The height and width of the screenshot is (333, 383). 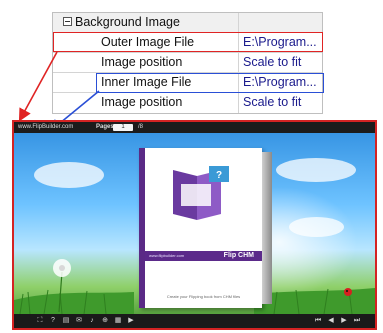 I want to click on autoplay-icon: ▶, so click(x=131, y=321).